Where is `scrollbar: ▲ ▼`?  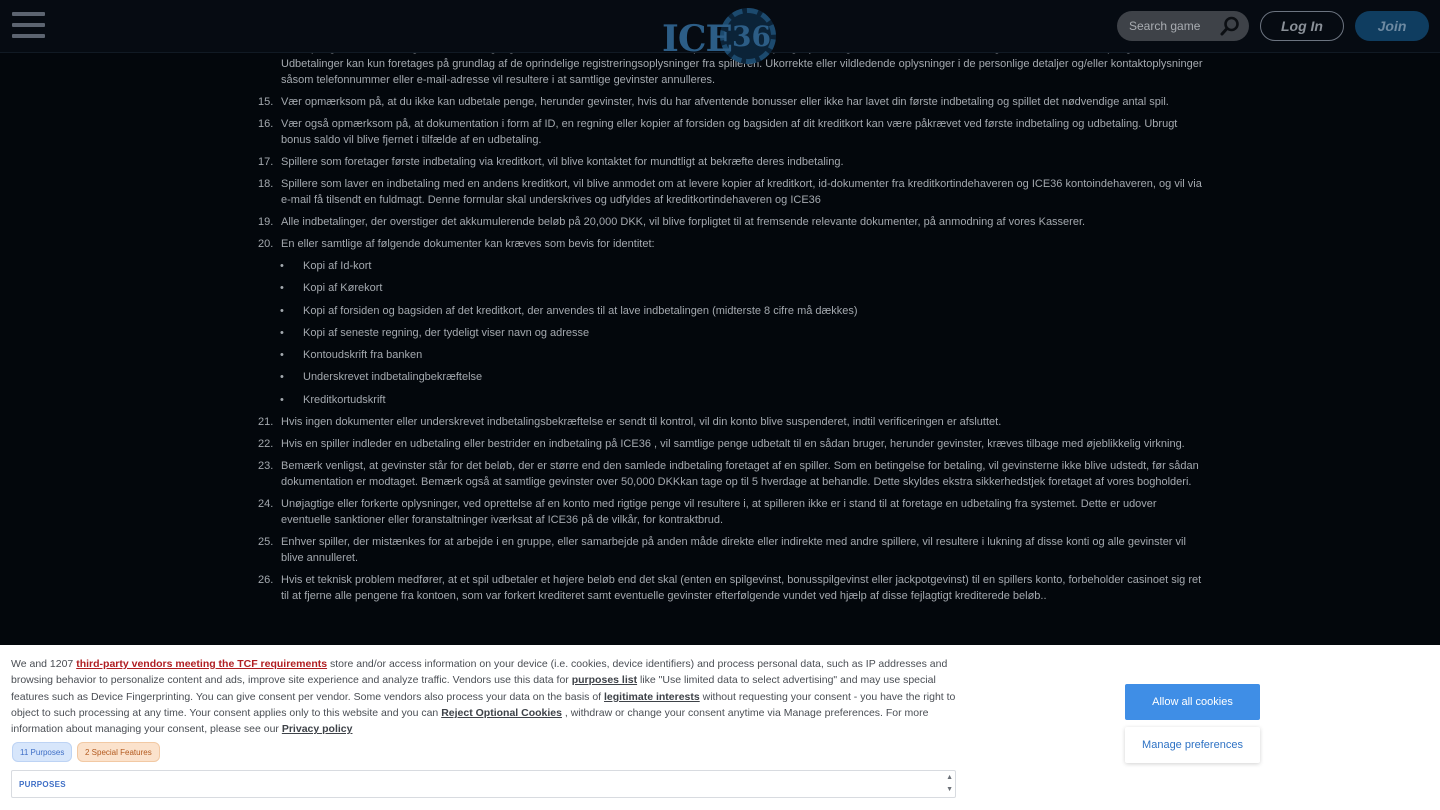
scrollbar: ▲ ▼ is located at coordinates (949, 784).